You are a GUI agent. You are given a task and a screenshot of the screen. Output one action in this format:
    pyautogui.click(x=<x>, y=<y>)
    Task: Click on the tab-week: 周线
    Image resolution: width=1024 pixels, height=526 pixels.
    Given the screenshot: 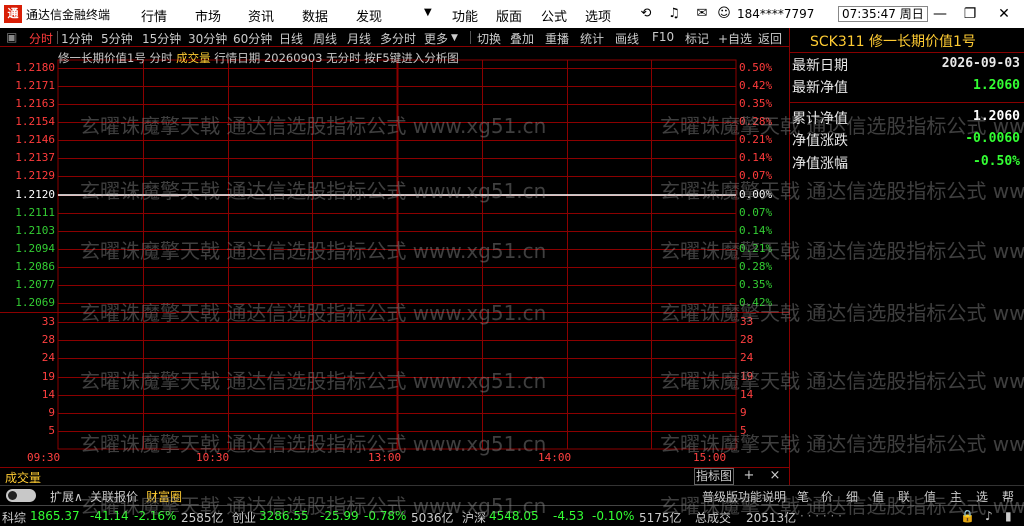 What is the action you would take?
    pyautogui.click(x=325, y=38)
    